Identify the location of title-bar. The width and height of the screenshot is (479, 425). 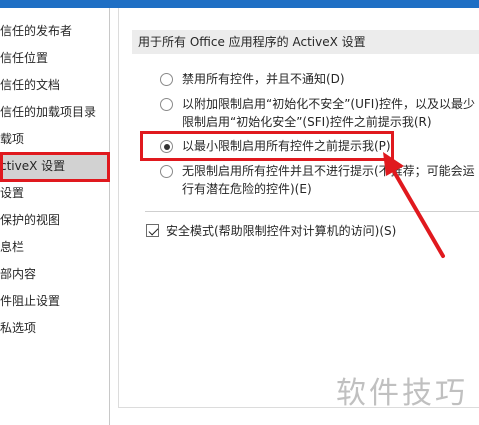
(239, 4).